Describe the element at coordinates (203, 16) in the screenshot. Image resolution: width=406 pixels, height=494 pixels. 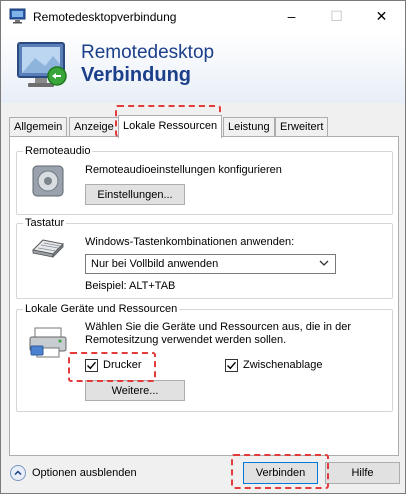
I see `title-bar: Remotedesktopverbindung – ☐ ✕` at that location.